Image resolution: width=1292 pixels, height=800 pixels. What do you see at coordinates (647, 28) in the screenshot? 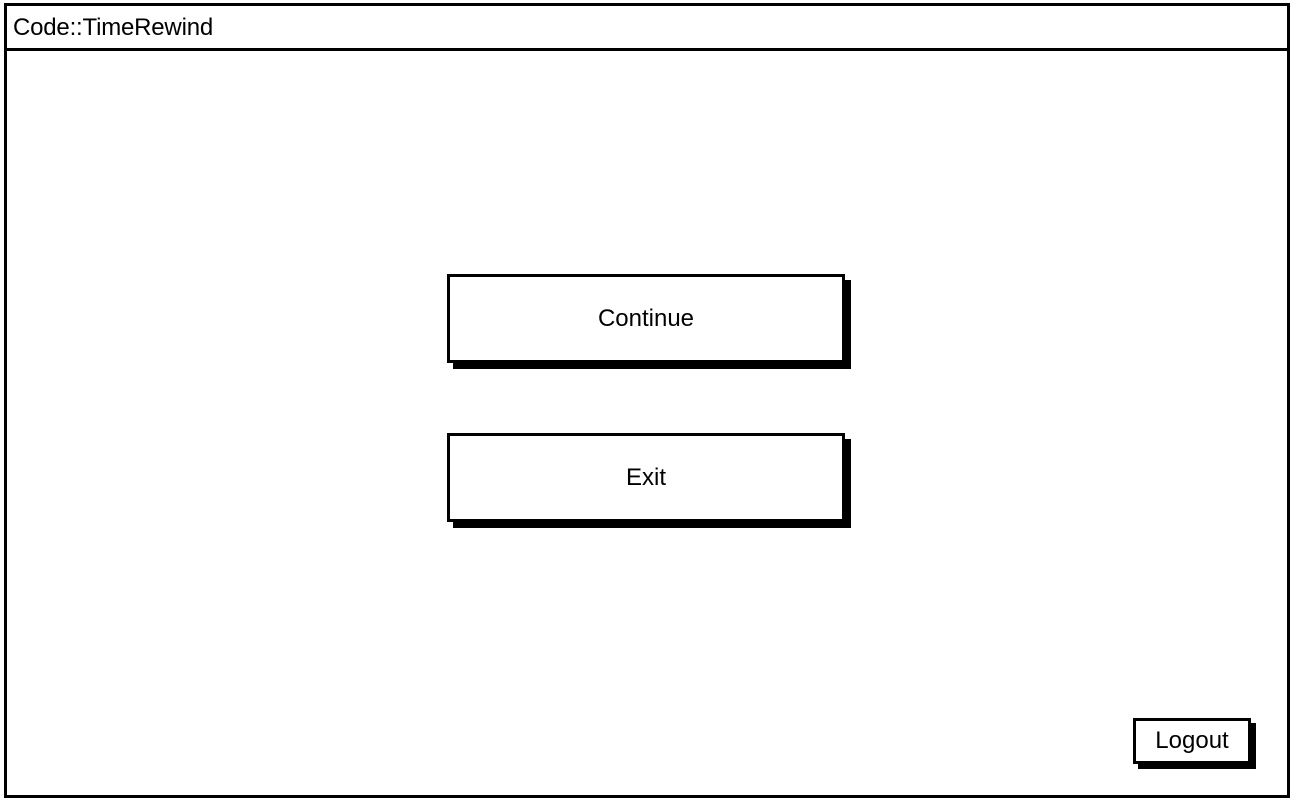
I see `title-bar: Code::TimeRewind` at bounding box center [647, 28].